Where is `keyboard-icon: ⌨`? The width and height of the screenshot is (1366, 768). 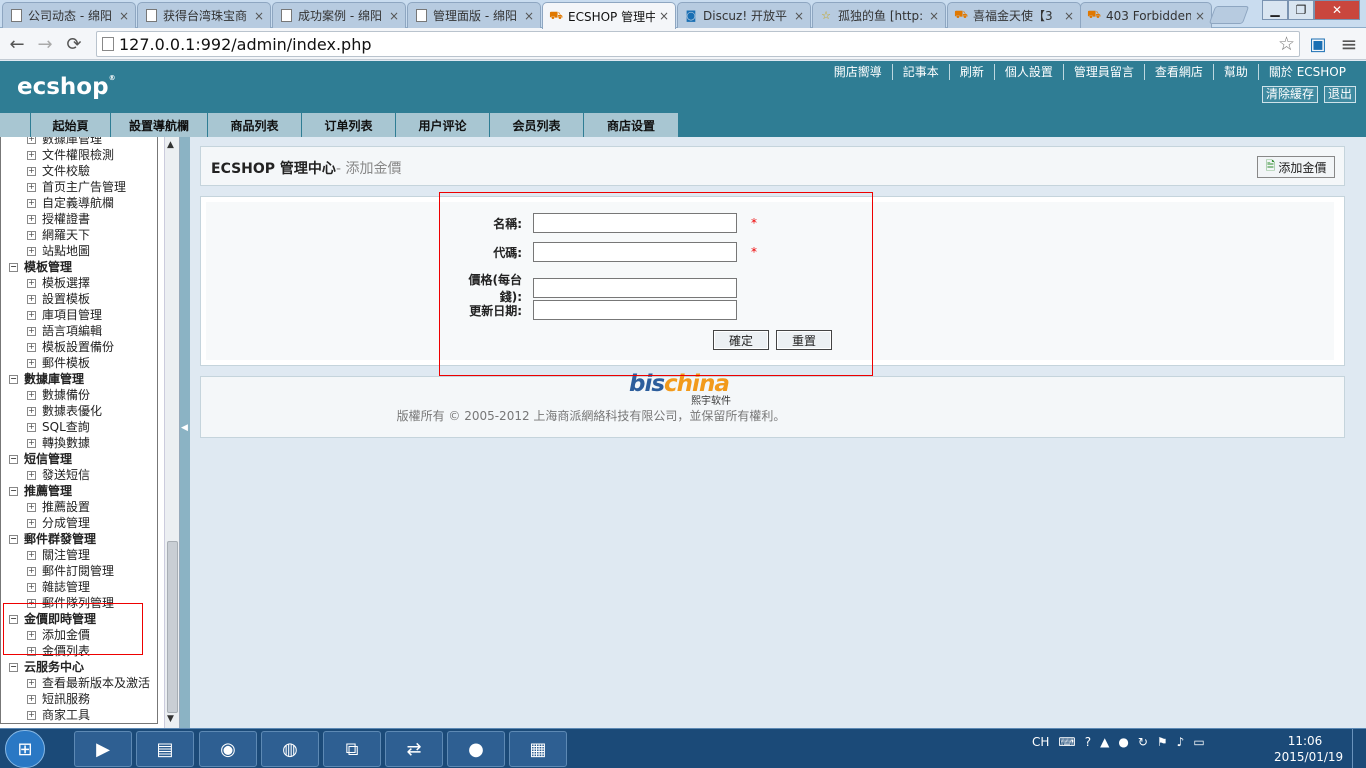 keyboard-icon: ⌨ is located at coordinates (1066, 742).